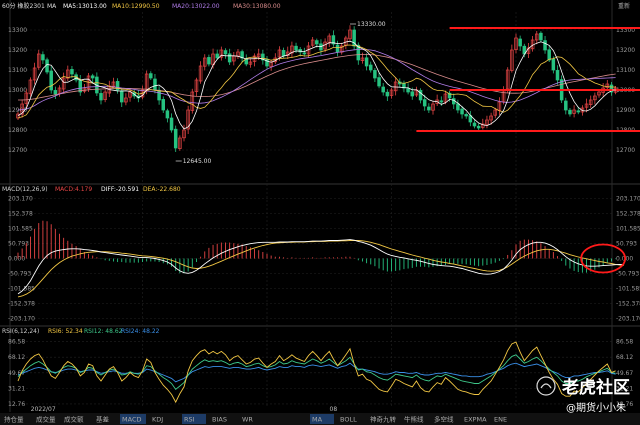 This screenshot has width=640, height=425. I want to click on price-annotation: 13330.00, so click(371, 24).